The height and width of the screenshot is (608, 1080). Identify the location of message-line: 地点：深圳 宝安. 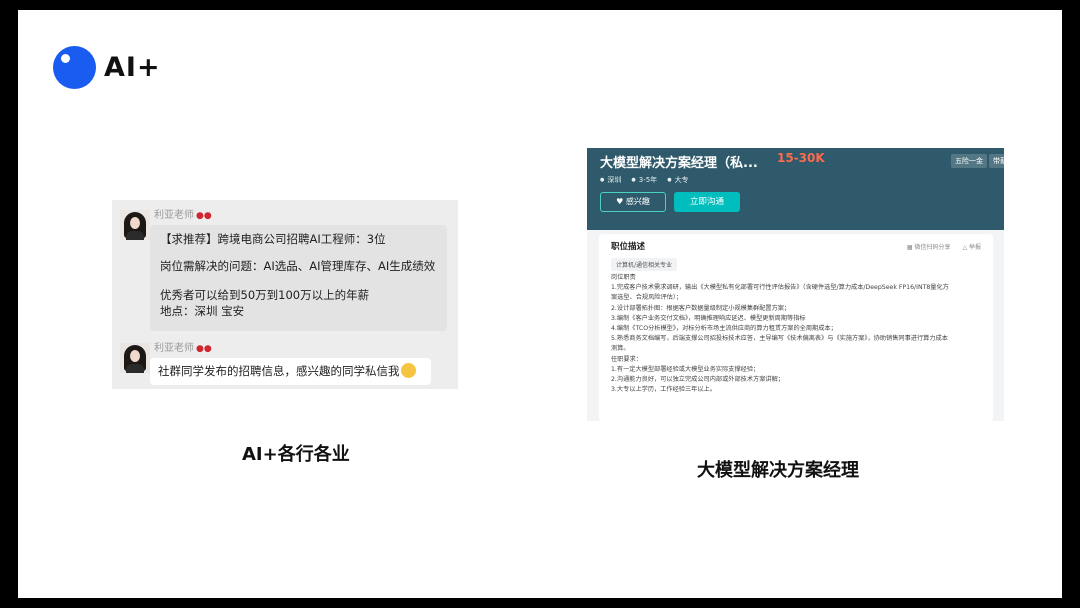
(202, 311).